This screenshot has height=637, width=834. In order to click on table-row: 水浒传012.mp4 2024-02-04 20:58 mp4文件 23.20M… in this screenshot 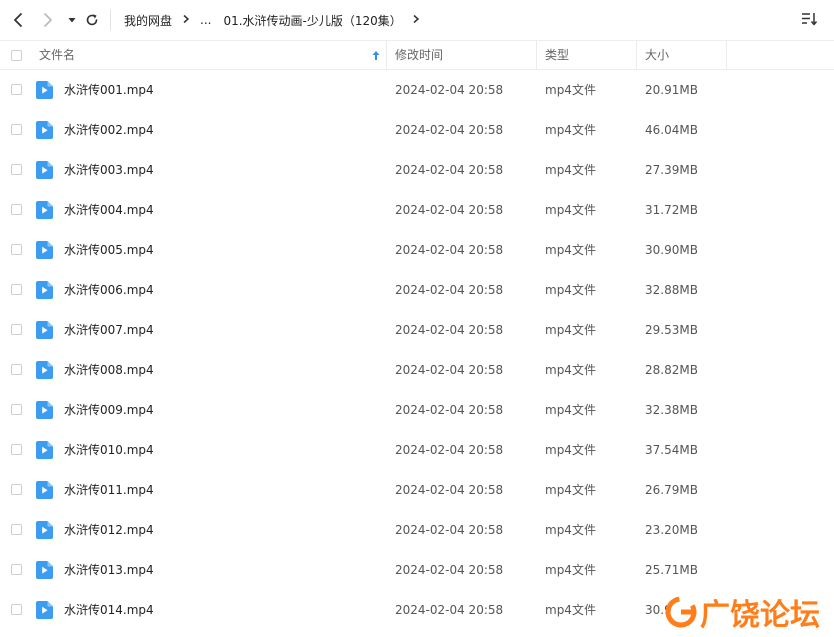, I will do `click(417, 530)`.